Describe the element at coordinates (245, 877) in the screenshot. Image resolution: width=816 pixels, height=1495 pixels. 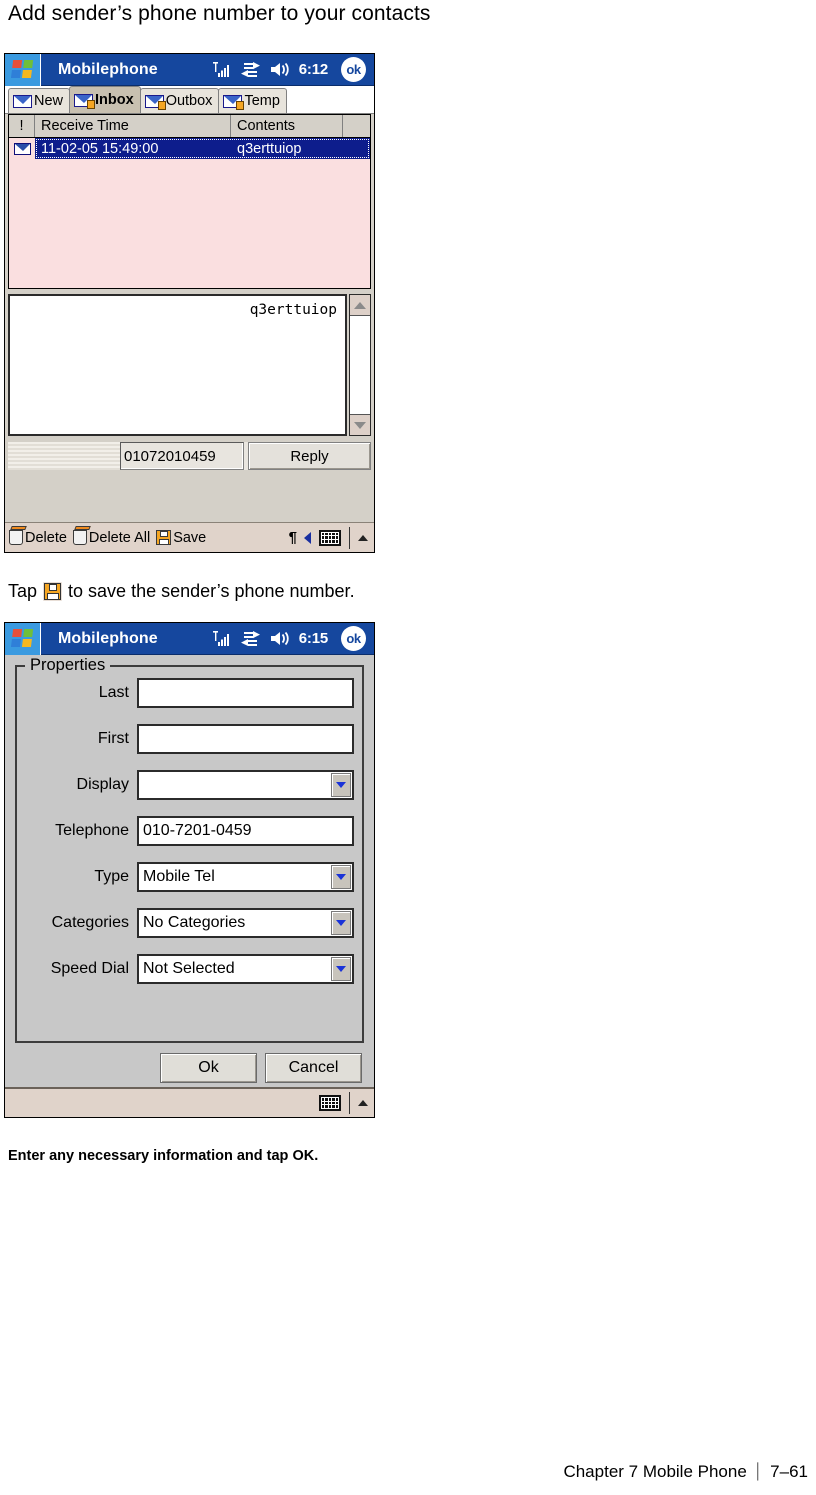
I see `type-combo: Mobile Tel` at that location.